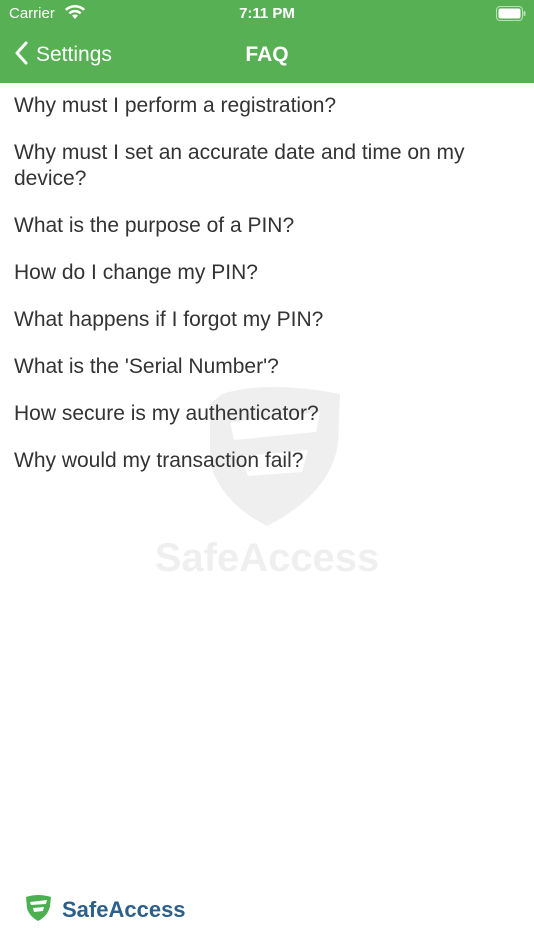 This screenshot has width=534, height=950. I want to click on watermark-text: SafeAccess, so click(267, 558).